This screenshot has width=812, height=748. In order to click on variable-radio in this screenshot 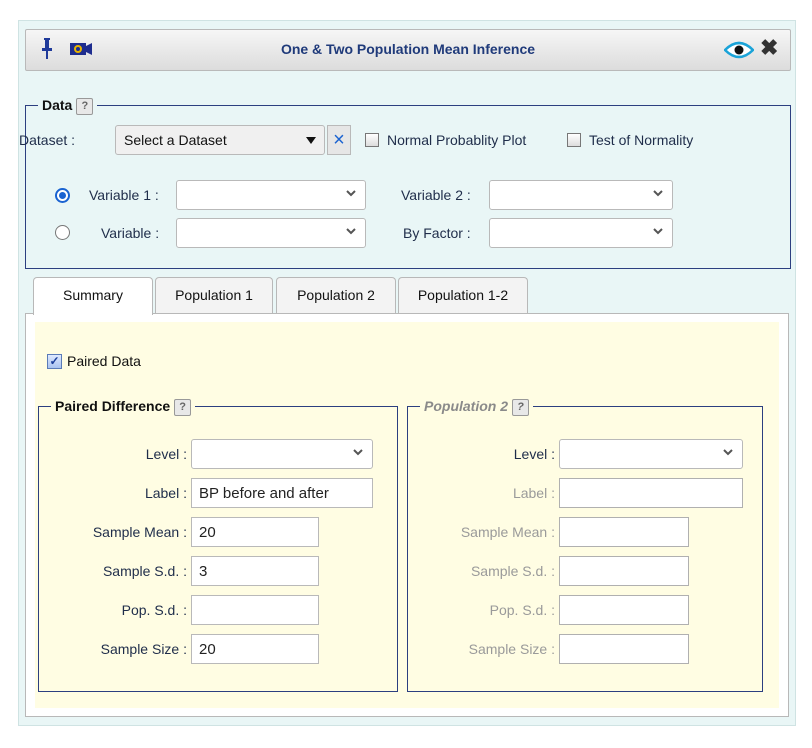, I will do `click(62, 232)`.